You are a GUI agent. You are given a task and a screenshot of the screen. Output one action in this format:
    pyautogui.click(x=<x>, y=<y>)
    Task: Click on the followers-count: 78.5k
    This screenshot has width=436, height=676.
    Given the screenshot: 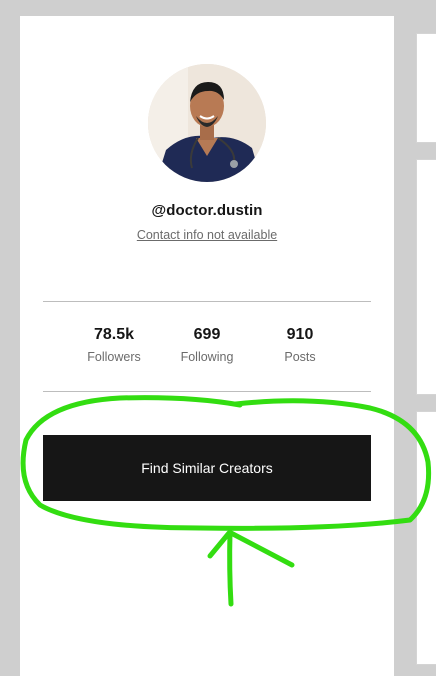 What is the action you would take?
    pyautogui.click(x=114, y=334)
    